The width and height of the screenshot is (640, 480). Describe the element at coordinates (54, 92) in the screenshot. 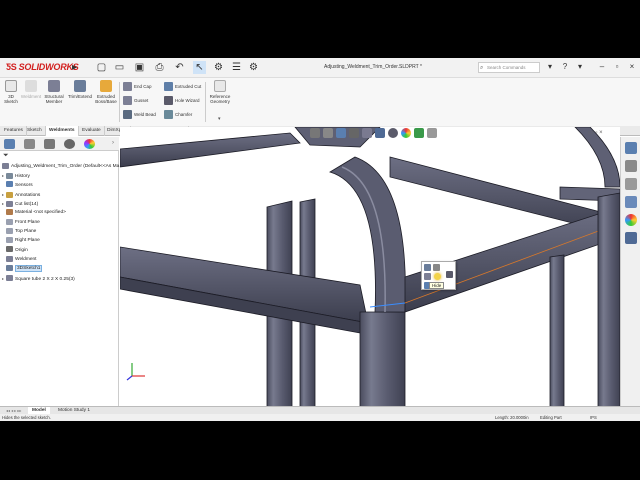

I see `structural-member-button: Structural Member` at that location.